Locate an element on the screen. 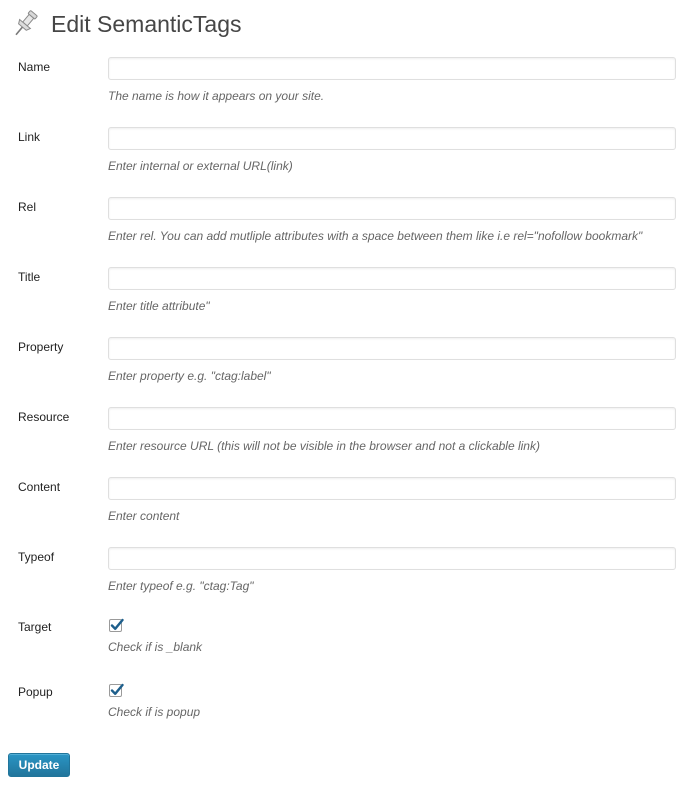  name-description: The name is how it appears on your site. is located at coordinates (216, 96).